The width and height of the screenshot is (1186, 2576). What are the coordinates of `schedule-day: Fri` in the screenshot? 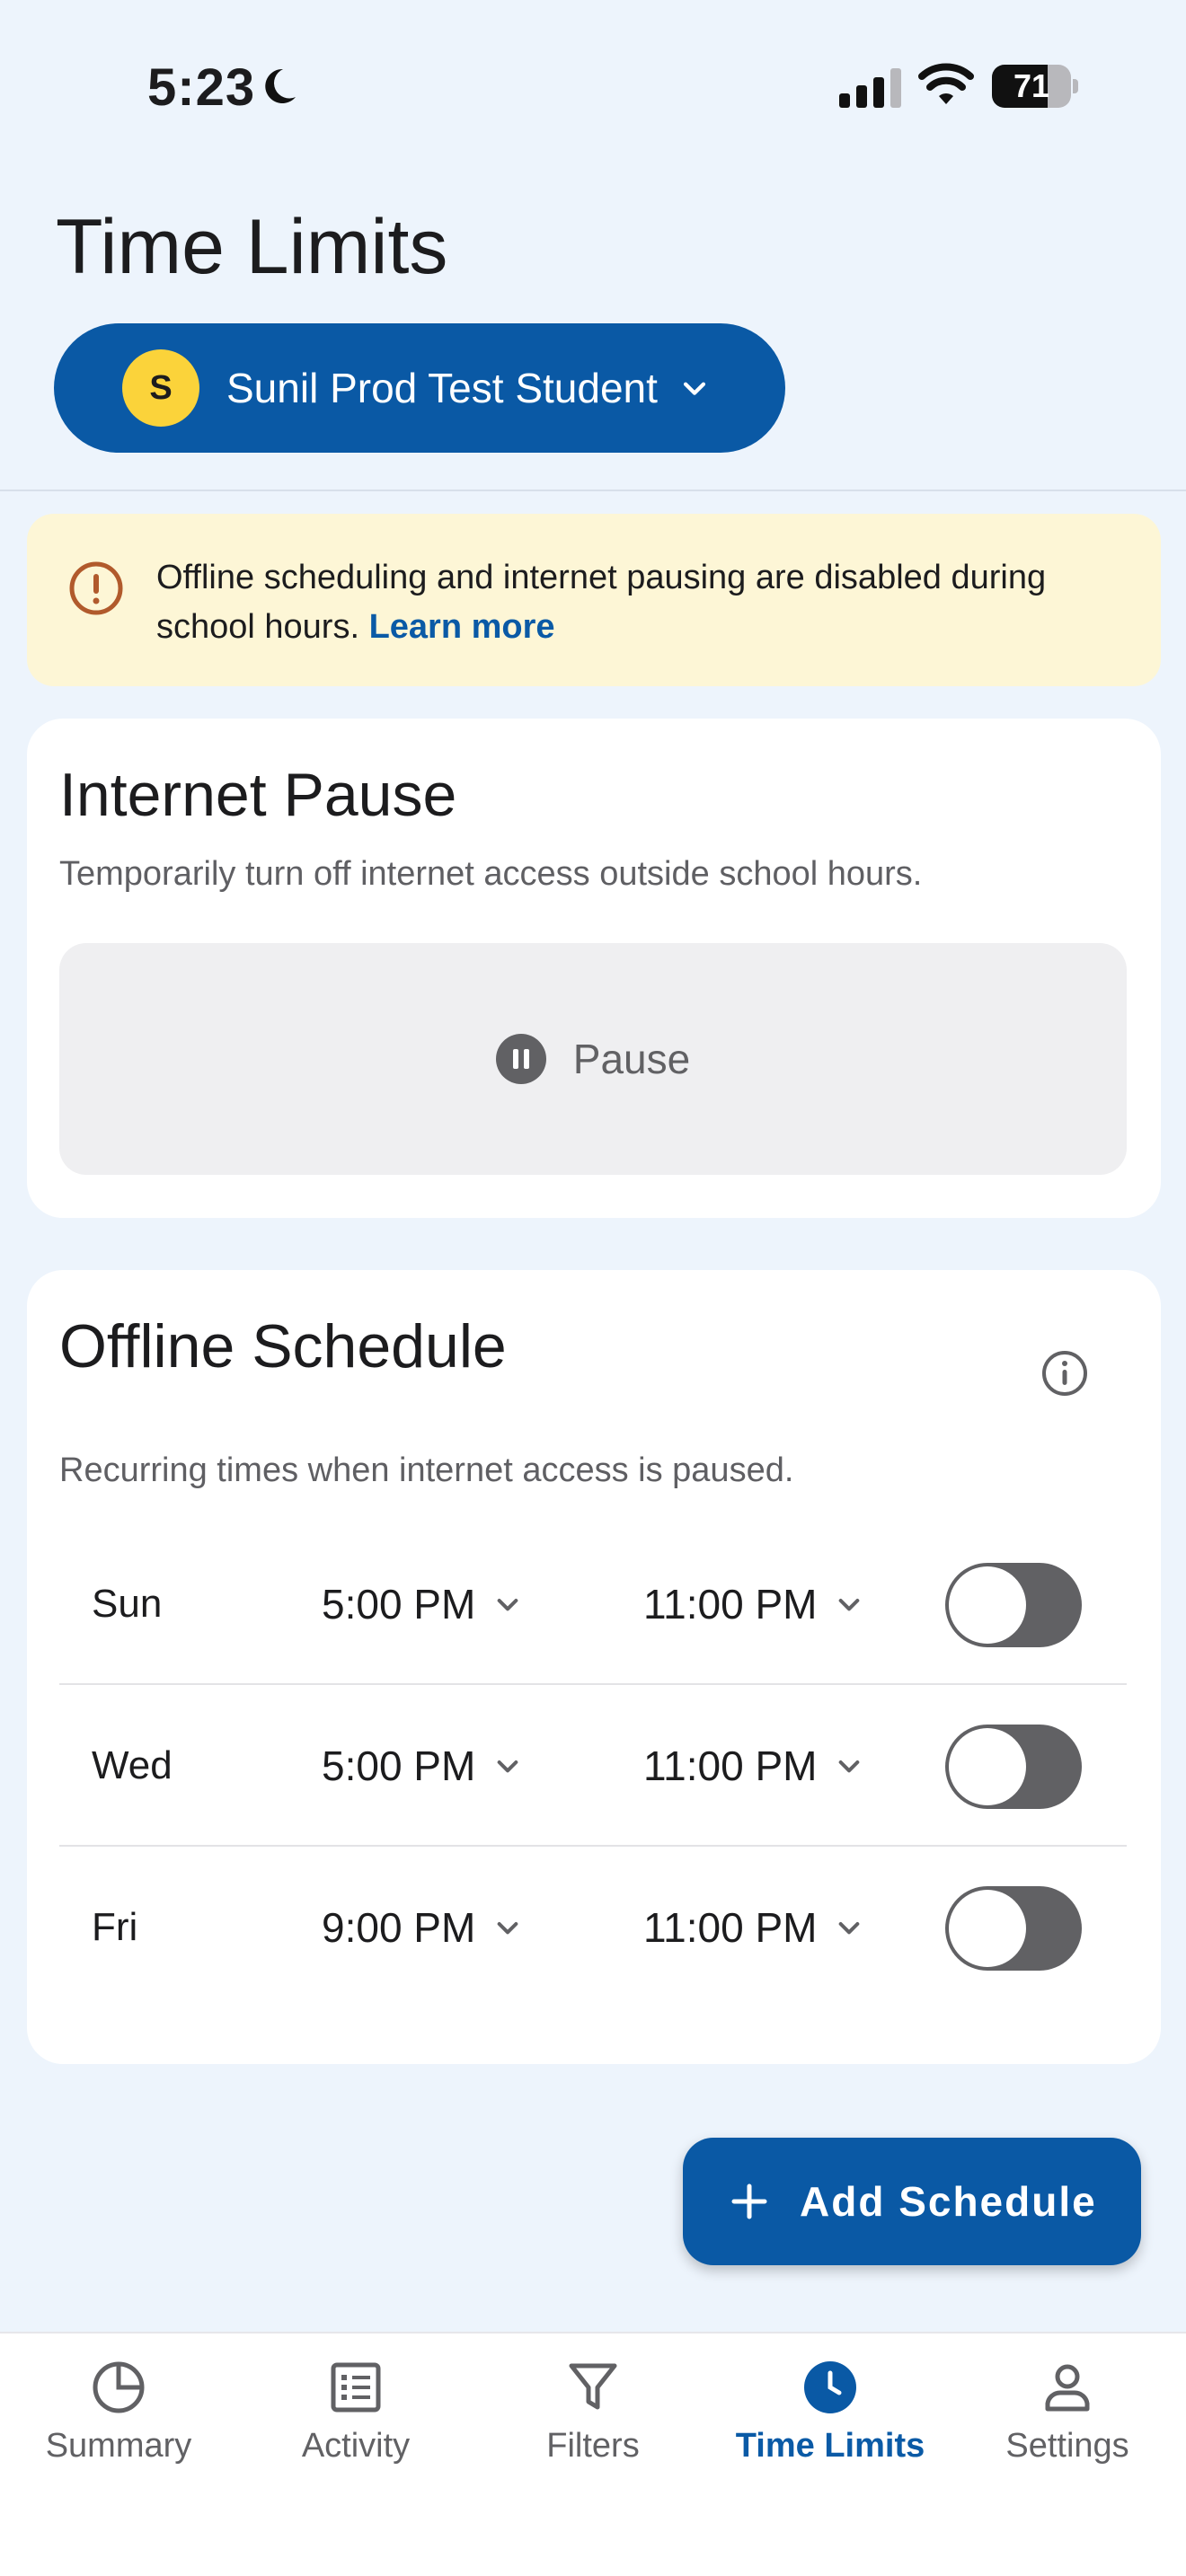 It's located at (115, 1927).